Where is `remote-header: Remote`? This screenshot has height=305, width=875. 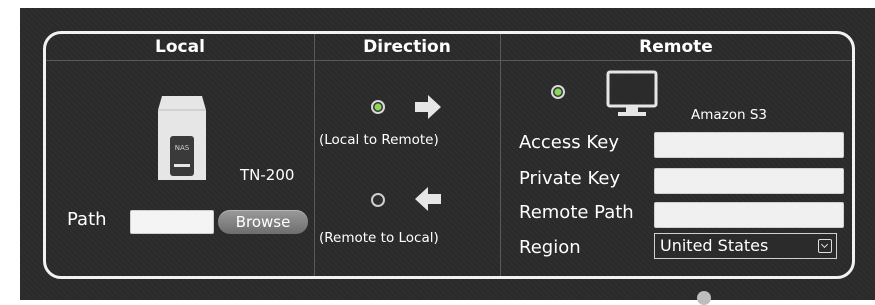 remote-header: Remote is located at coordinates (676, 47).